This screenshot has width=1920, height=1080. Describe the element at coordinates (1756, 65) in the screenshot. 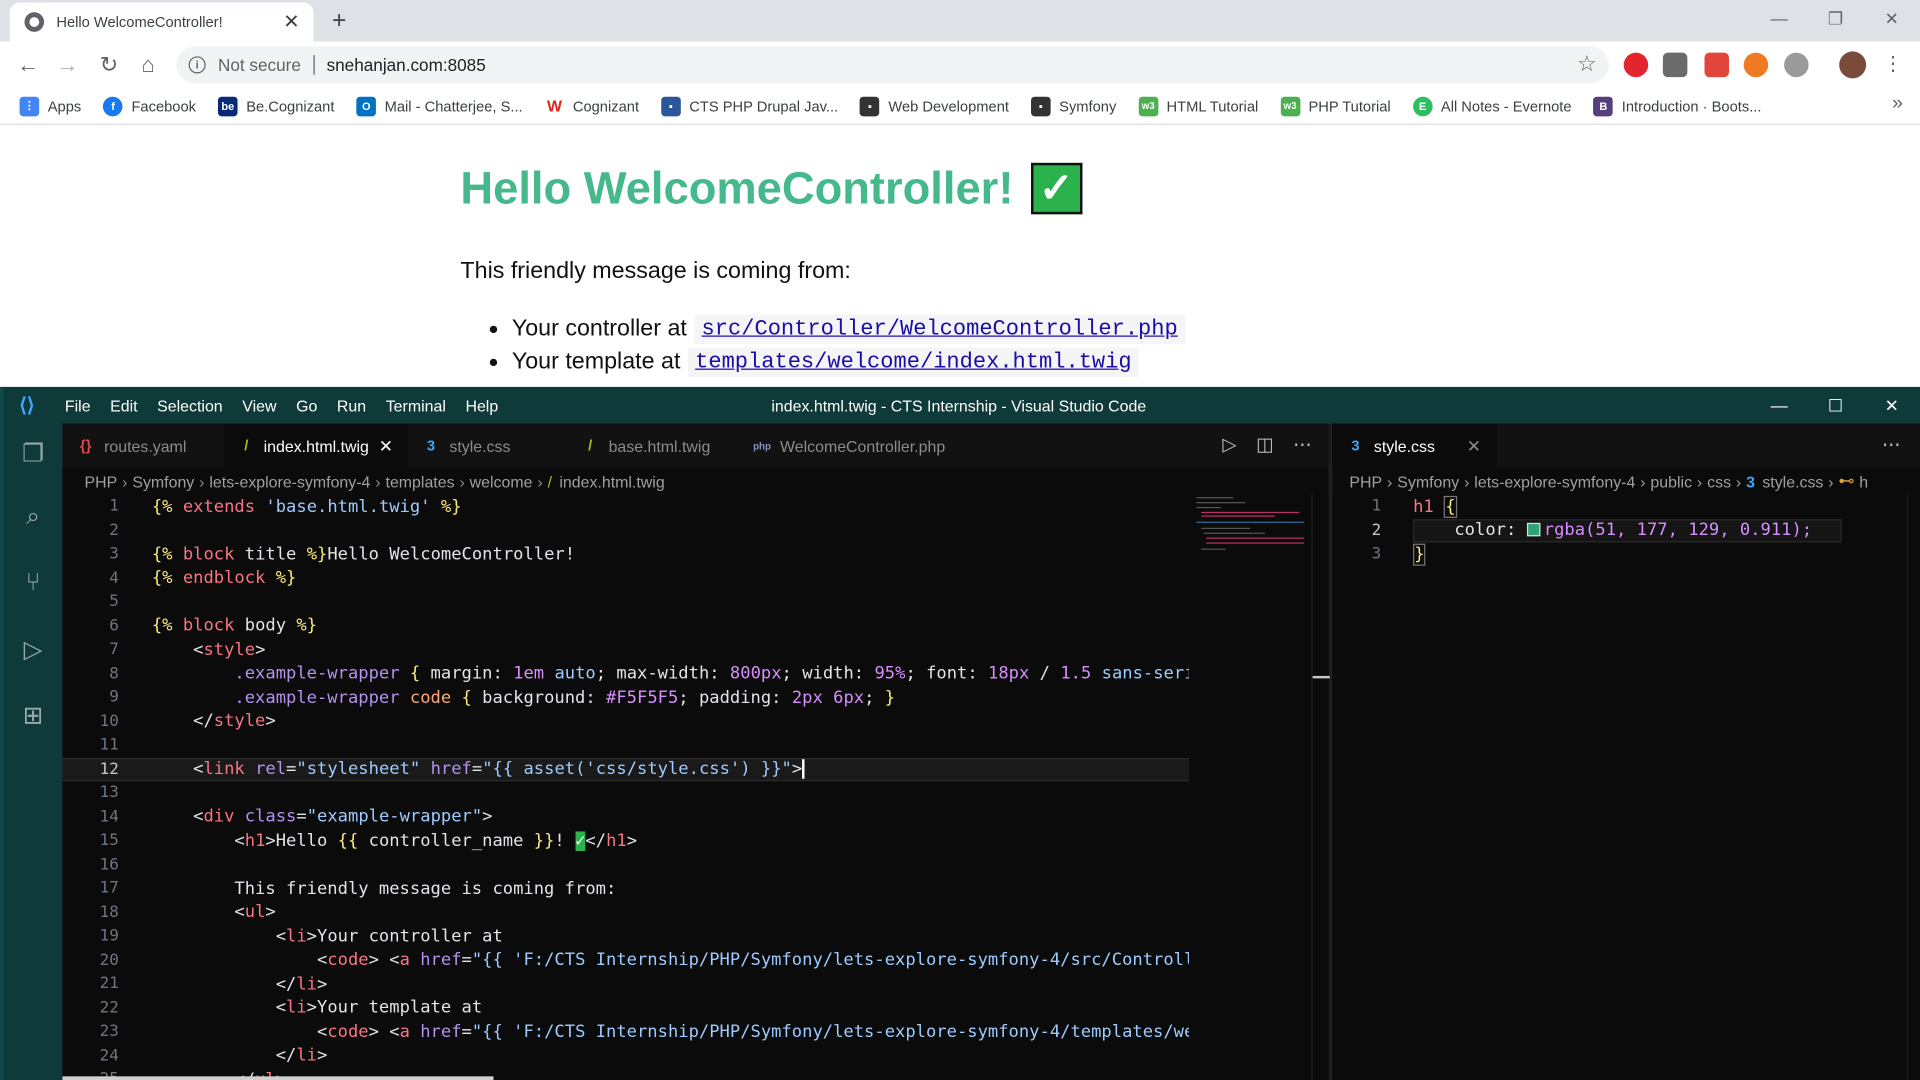

I see `fire-extension-icon` at that location.